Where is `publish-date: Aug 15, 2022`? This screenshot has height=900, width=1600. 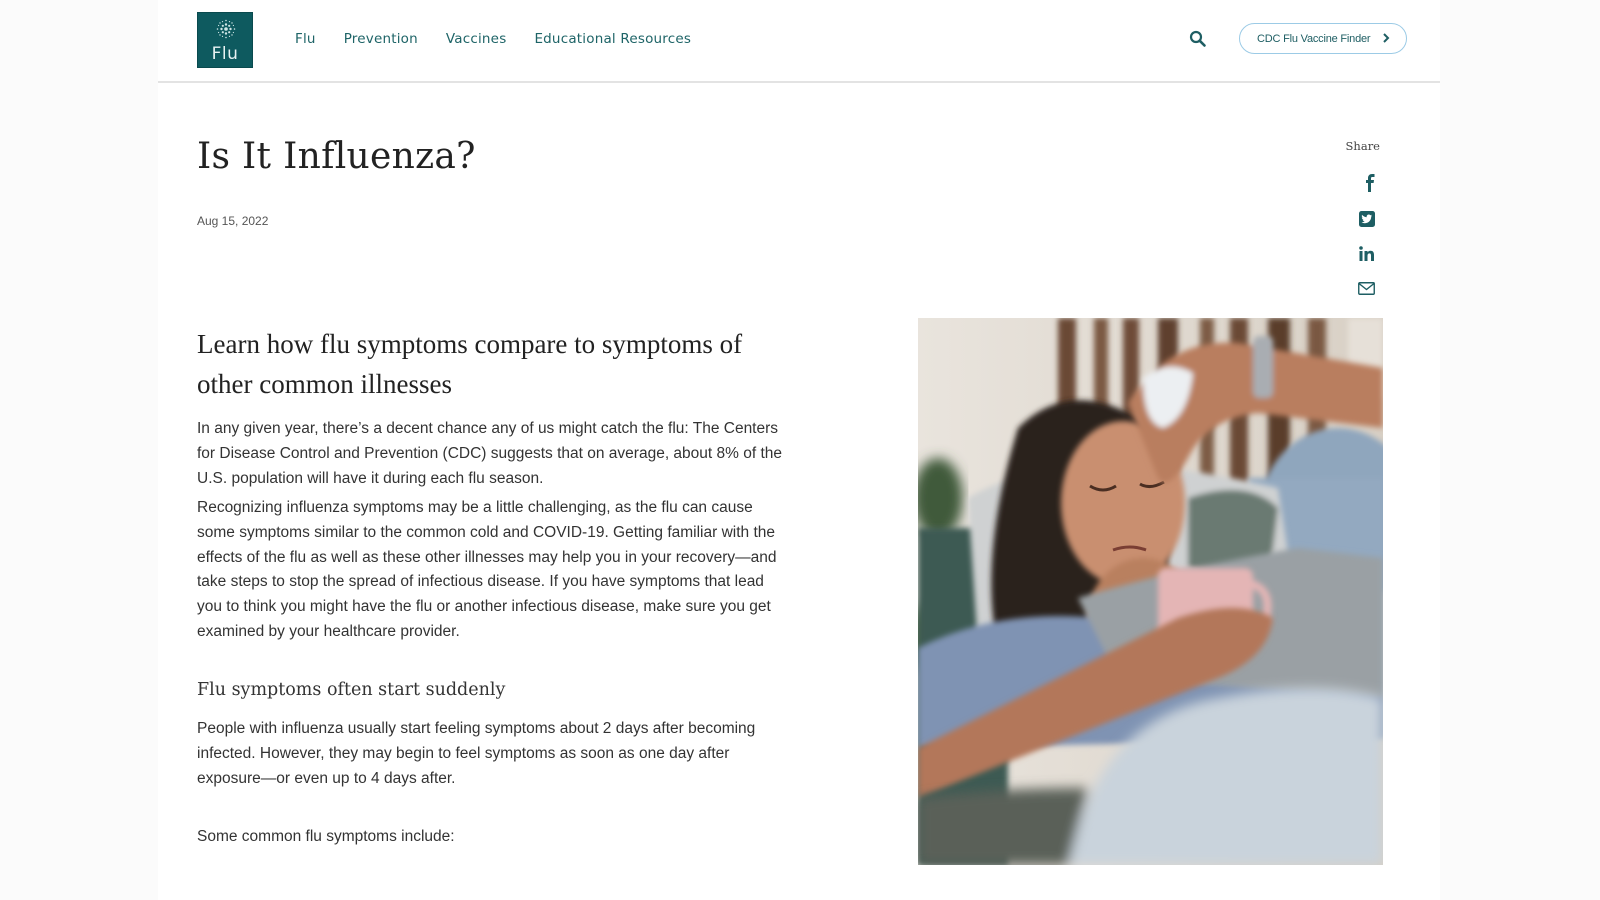
publish-date: Aug 15, 2022 is located at coordinates (233, 221).